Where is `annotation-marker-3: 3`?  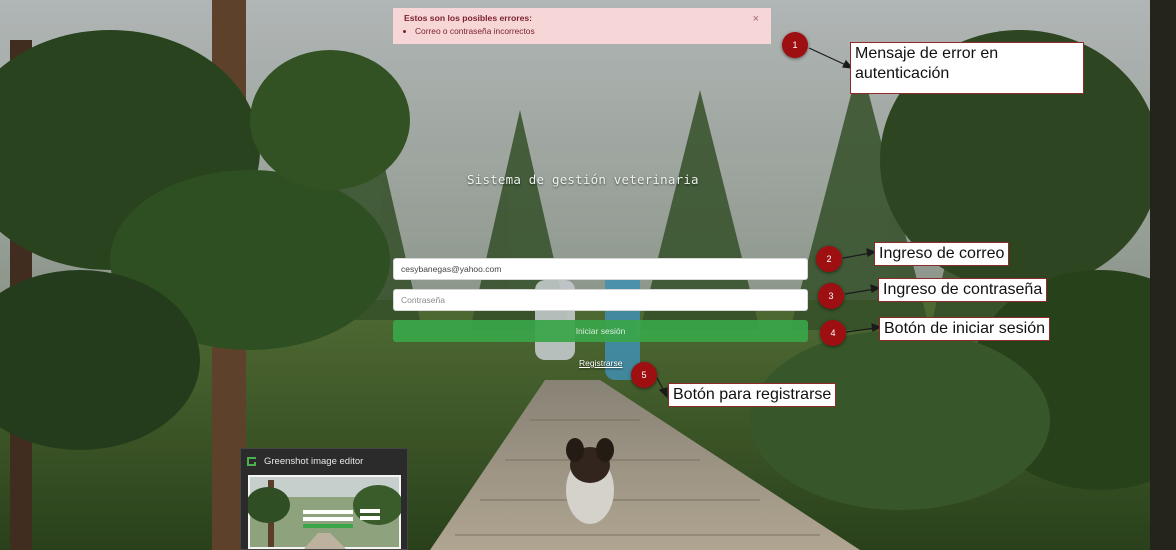
annotation-marker-3: 3 is located at coordinates (831, 296).